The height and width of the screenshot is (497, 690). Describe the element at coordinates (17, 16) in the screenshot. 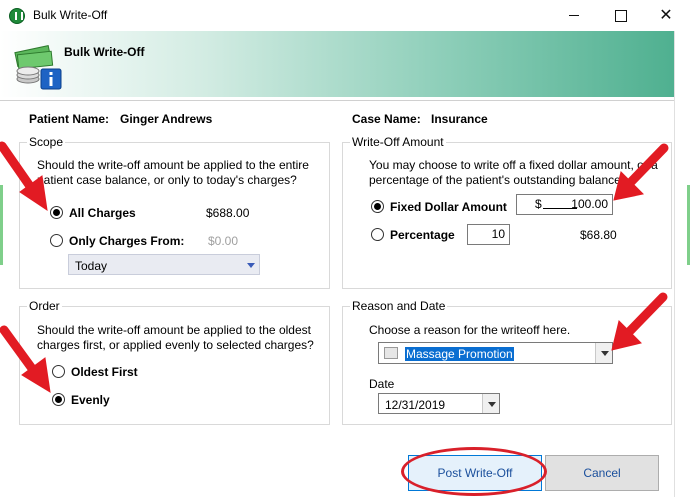

I see `app-logo-icon` at that location.